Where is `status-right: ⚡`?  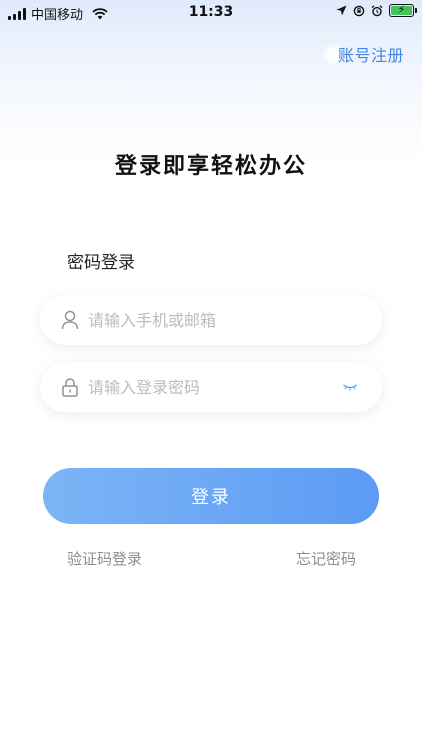
status-right: ⚡ is located at coordinates (376, 10).